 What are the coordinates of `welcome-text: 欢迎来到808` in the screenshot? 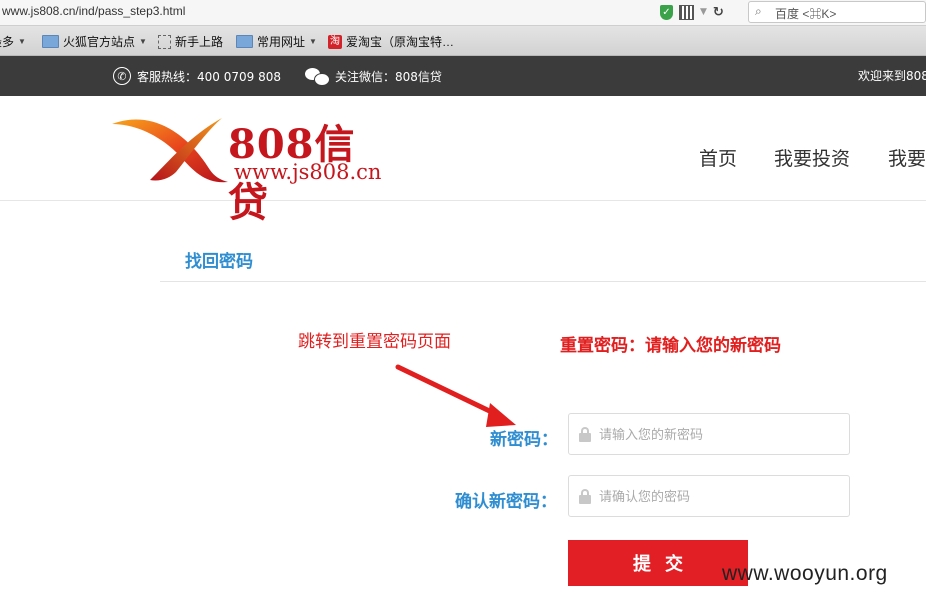 It's located at (892, 76).